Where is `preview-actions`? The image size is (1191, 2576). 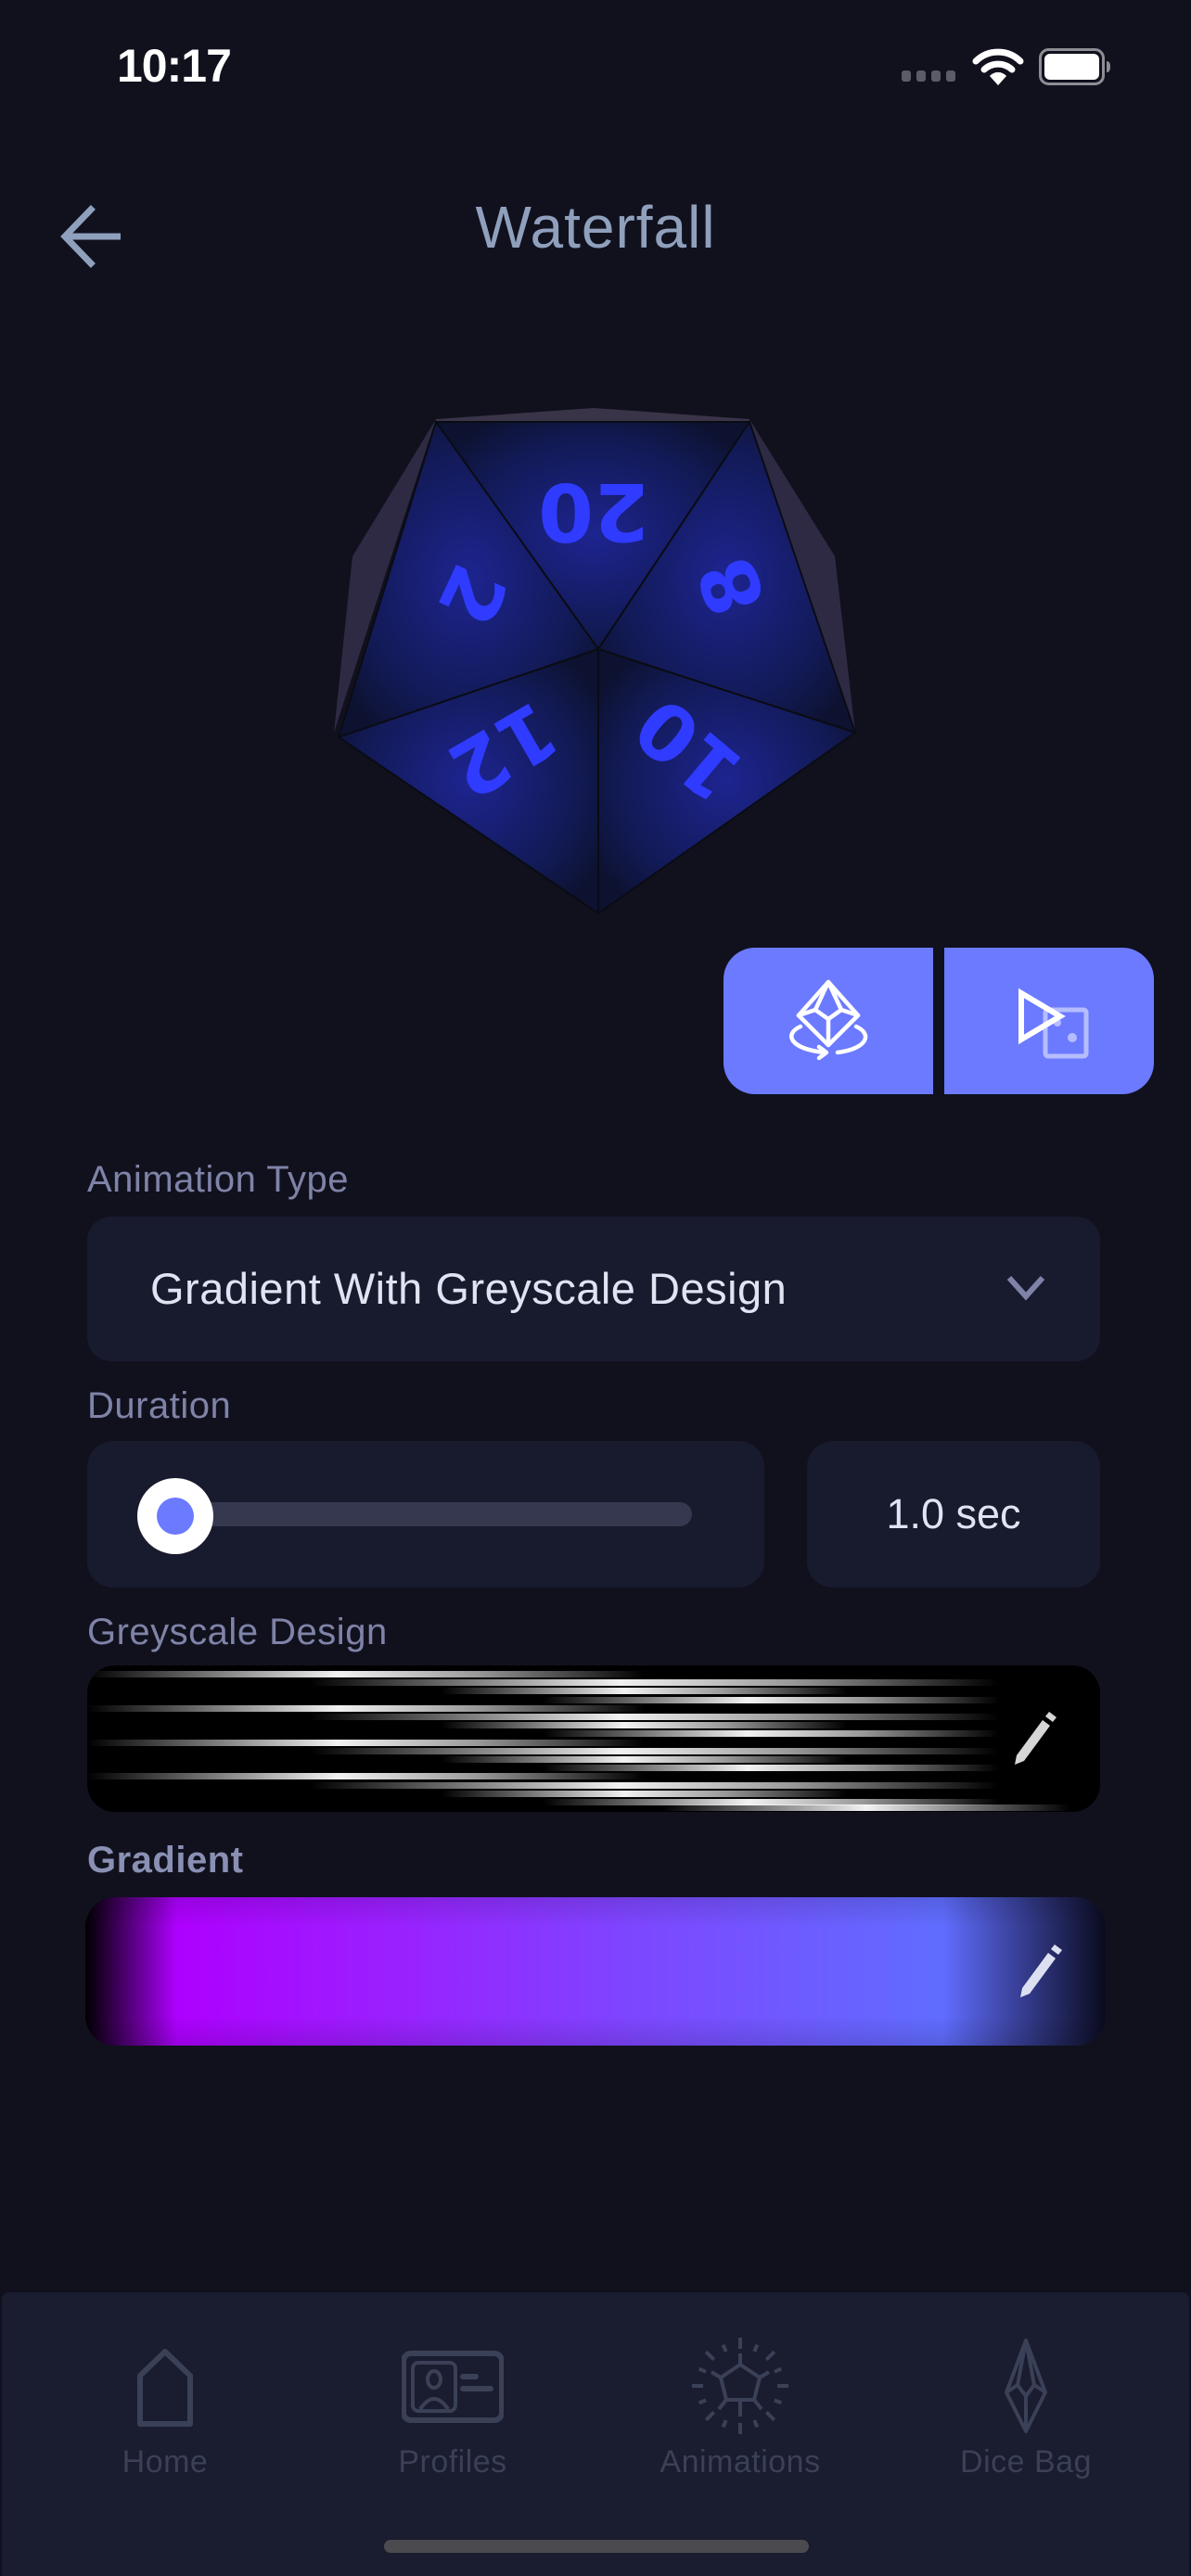
preview-actions is located at coordinates (939, 1021).